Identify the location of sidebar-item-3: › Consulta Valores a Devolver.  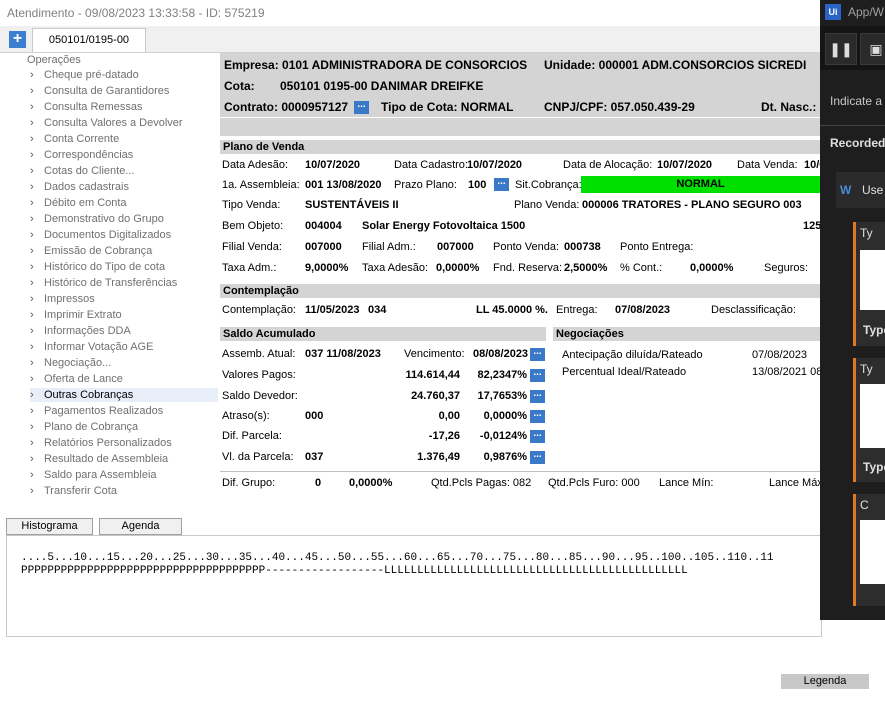
(124, 123).